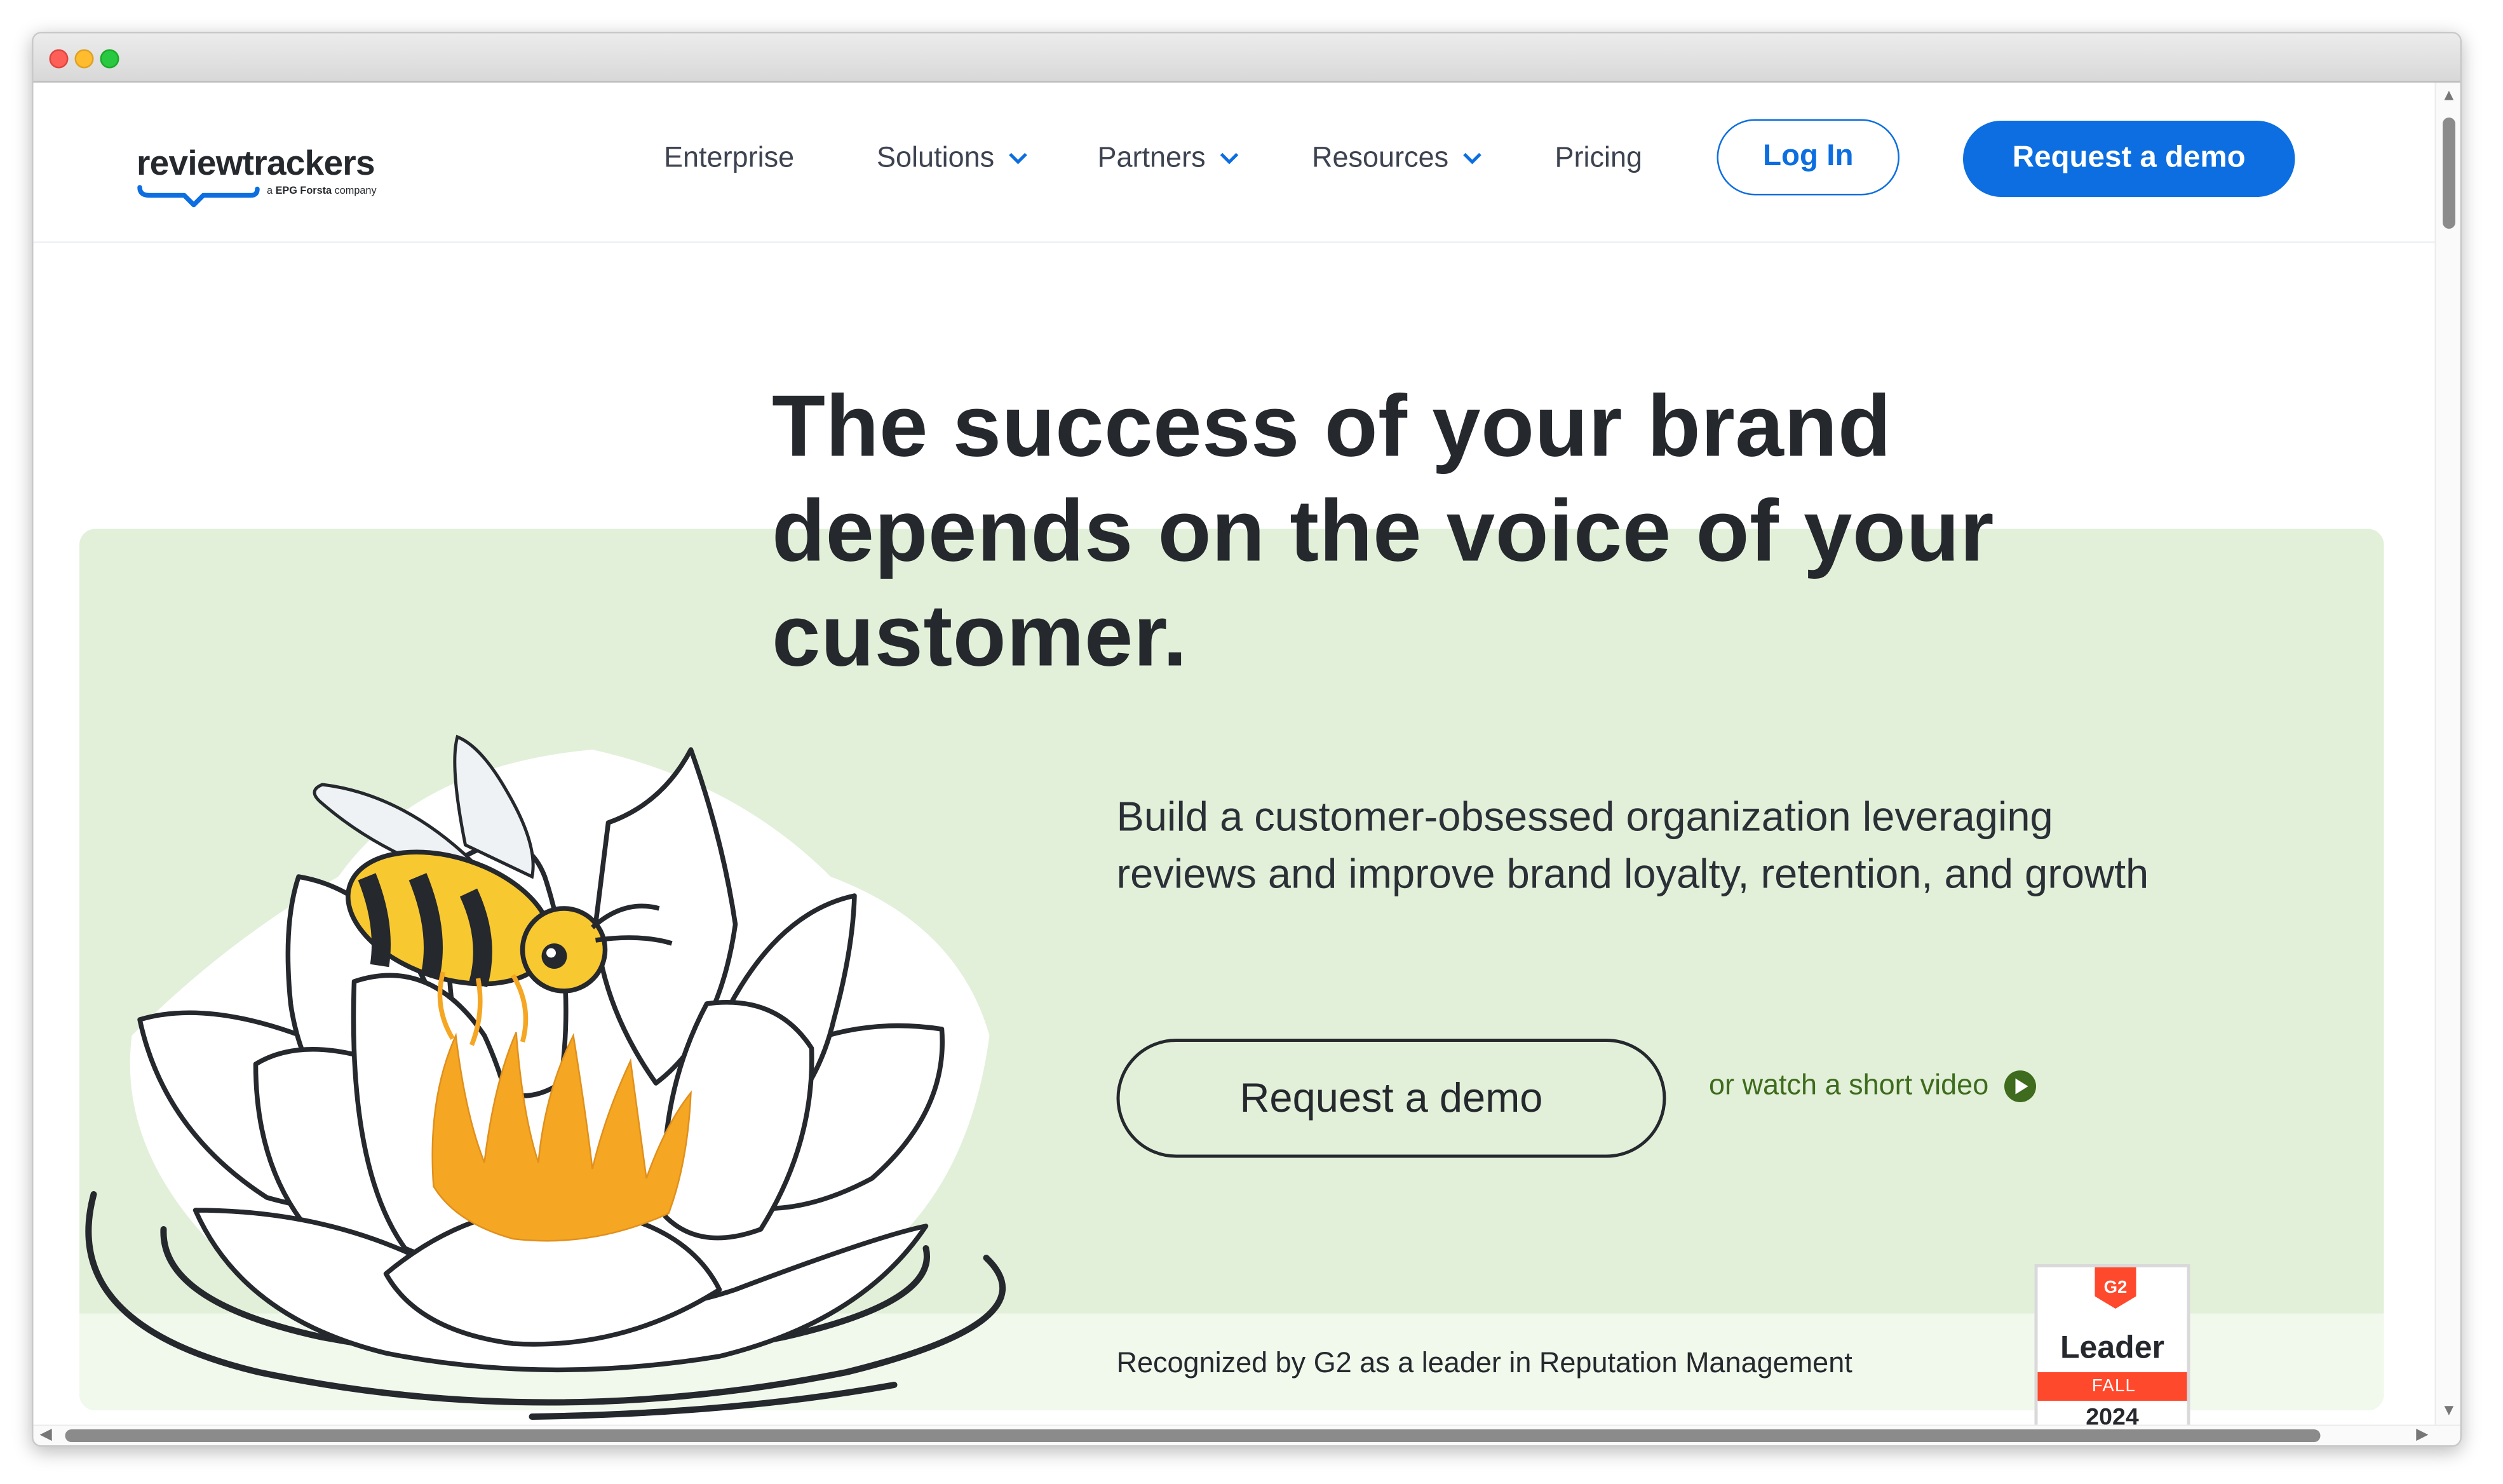 This screenshot has width=2503, height=1484. I want to click on g2-badge-season: FALL, so click(2112, 1386).